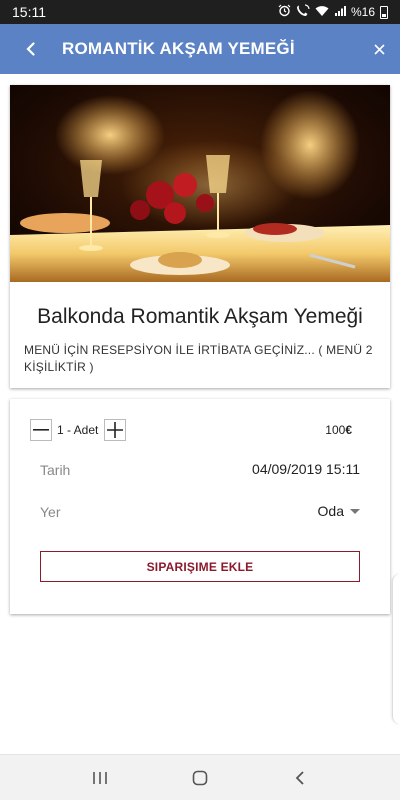 This screenshot has height=800, width=400. What do you see at coordinates (333, 12) in the screenshot?
I see `status-icons: %16` at bounding box center [333, 12].